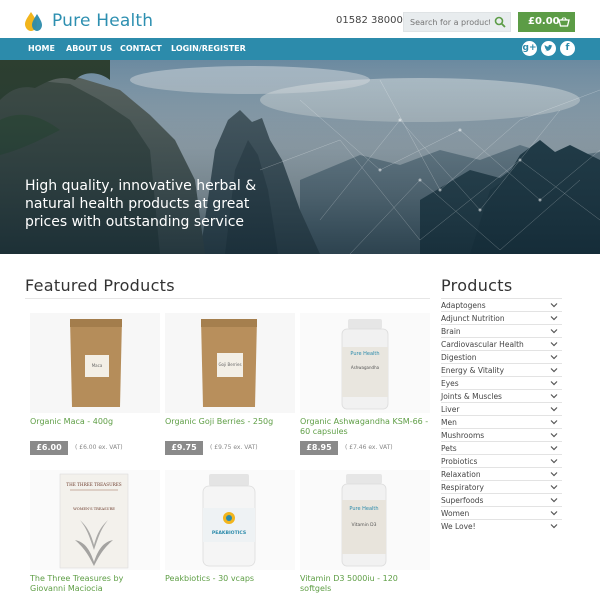 The image size is (600, 600). Describe the element at coordinates (449, 422) in the screenshot. I see `category-label: Men` at that location.